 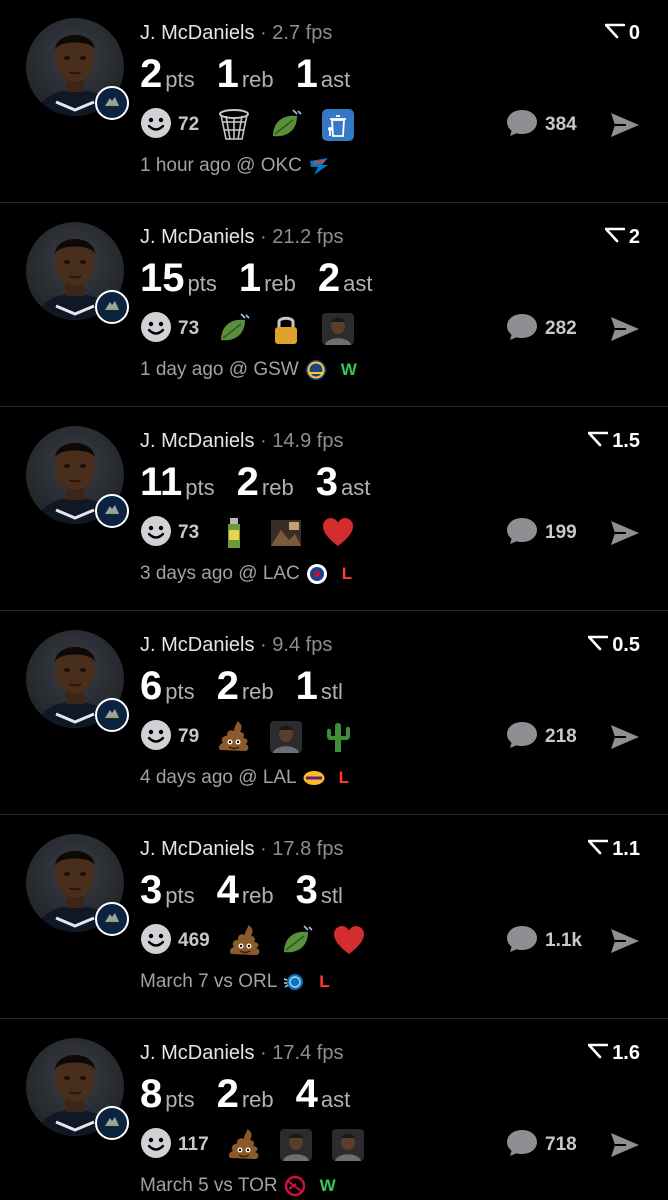 What do you see at coordinates (541, 737) in the screenshot?
I see `comment-button: 218` at bounding box center [541, 737].